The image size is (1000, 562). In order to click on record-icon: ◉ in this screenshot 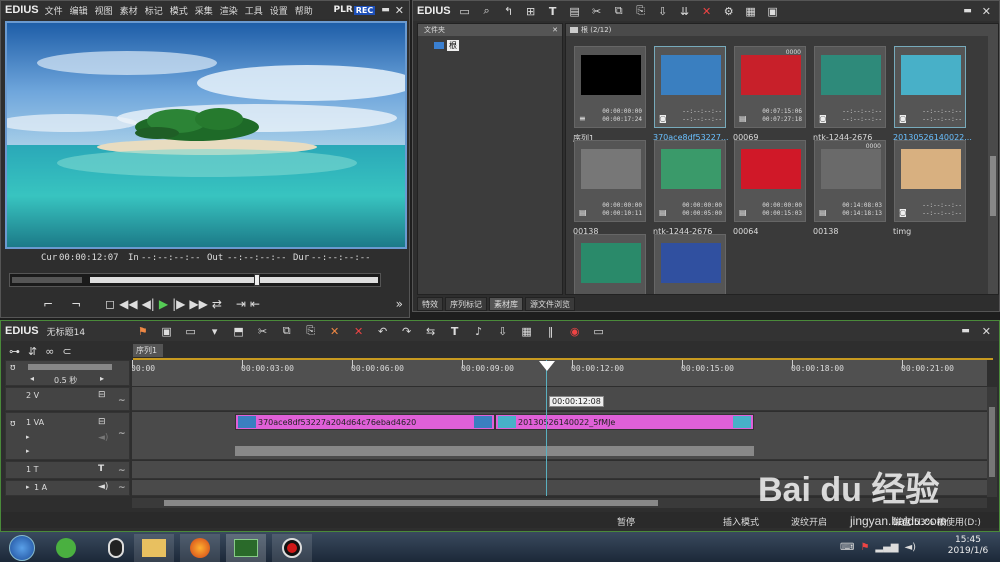, I will do `click(575, 331)`.